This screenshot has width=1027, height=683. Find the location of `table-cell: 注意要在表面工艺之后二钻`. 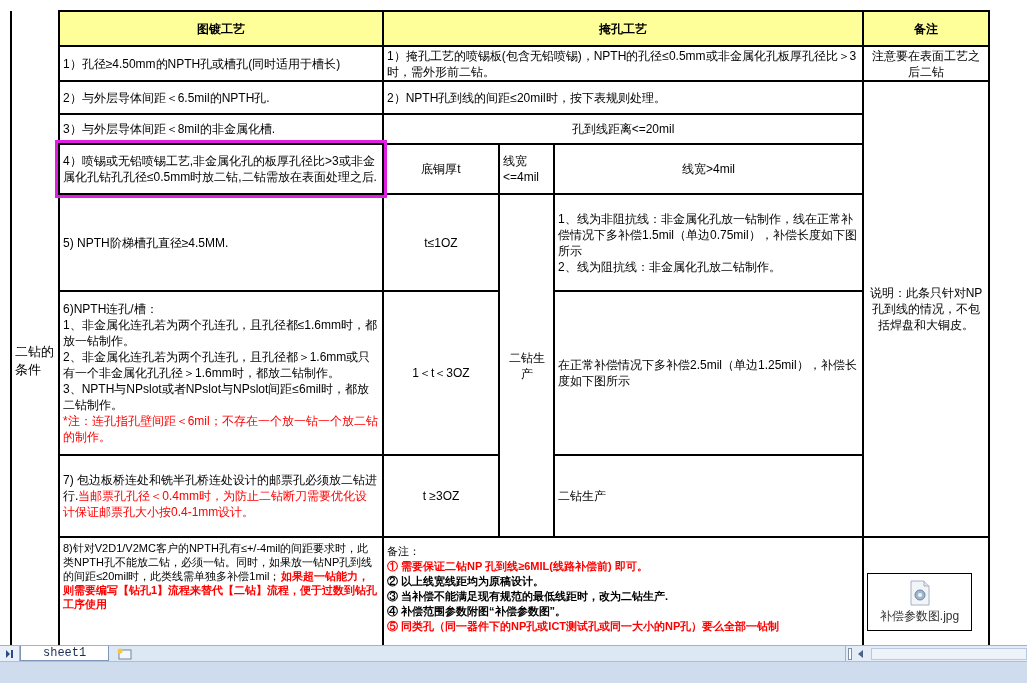

table-cell: 注意要在表面工艺之后二钻 is located at coordinates (926, 63).